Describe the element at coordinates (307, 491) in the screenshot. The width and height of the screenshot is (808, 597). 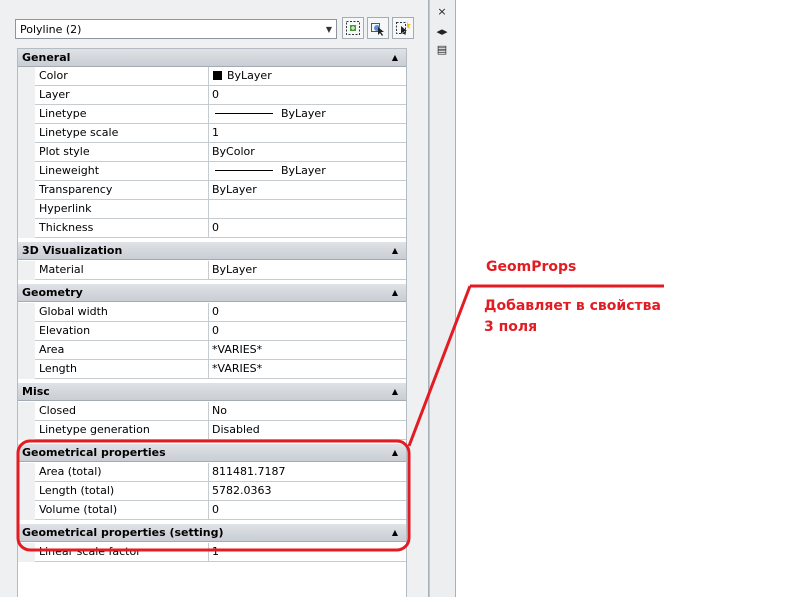
I see `property-value: 5782.0363` at that location.